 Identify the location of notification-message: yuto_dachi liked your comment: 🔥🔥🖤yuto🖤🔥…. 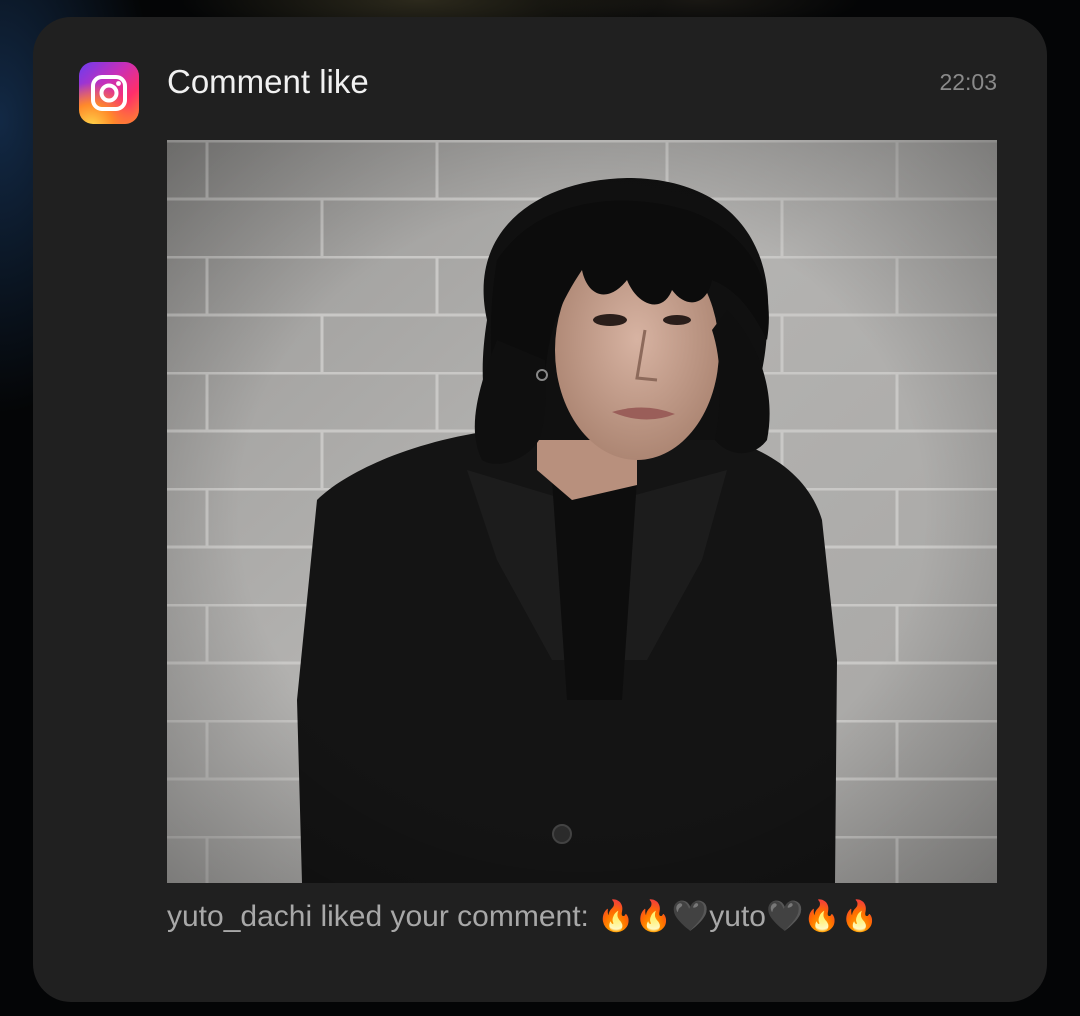
(523, 916).